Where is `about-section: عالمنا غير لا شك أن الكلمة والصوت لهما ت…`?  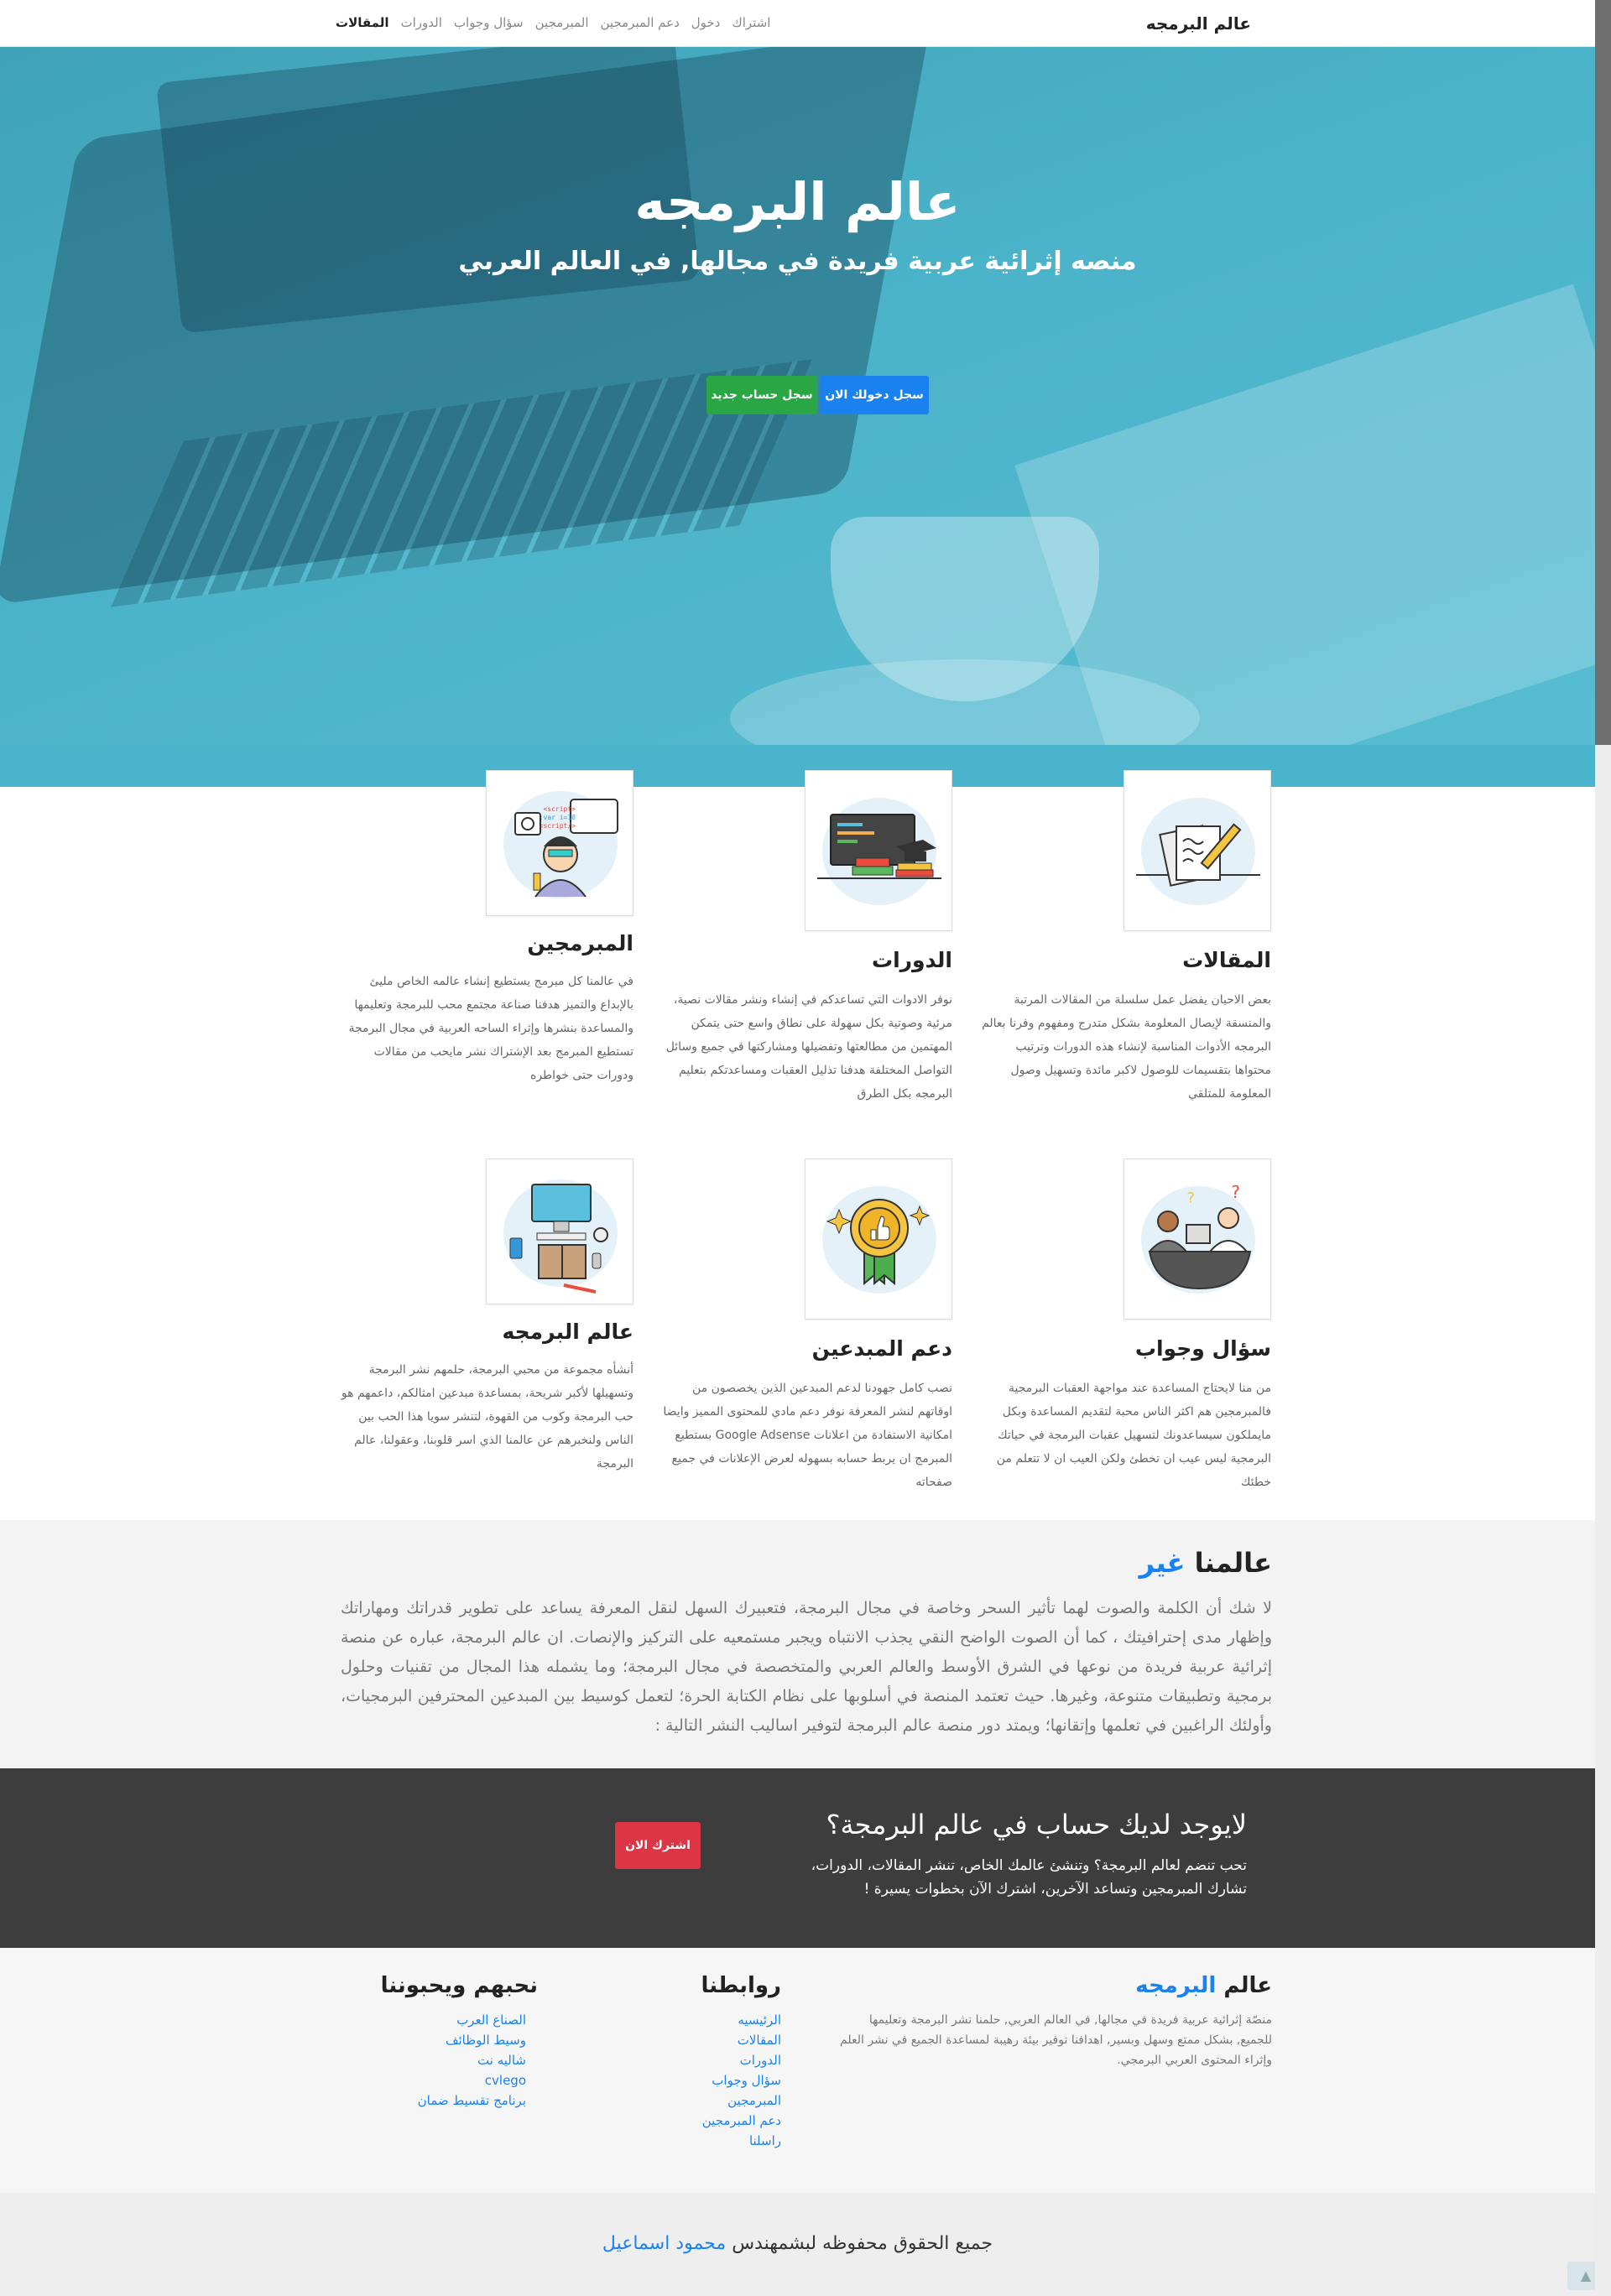 about-section: عالمنا غير لا شك أن الكلمة والصوت لهما ت… is located at coordinates (798, 1644).